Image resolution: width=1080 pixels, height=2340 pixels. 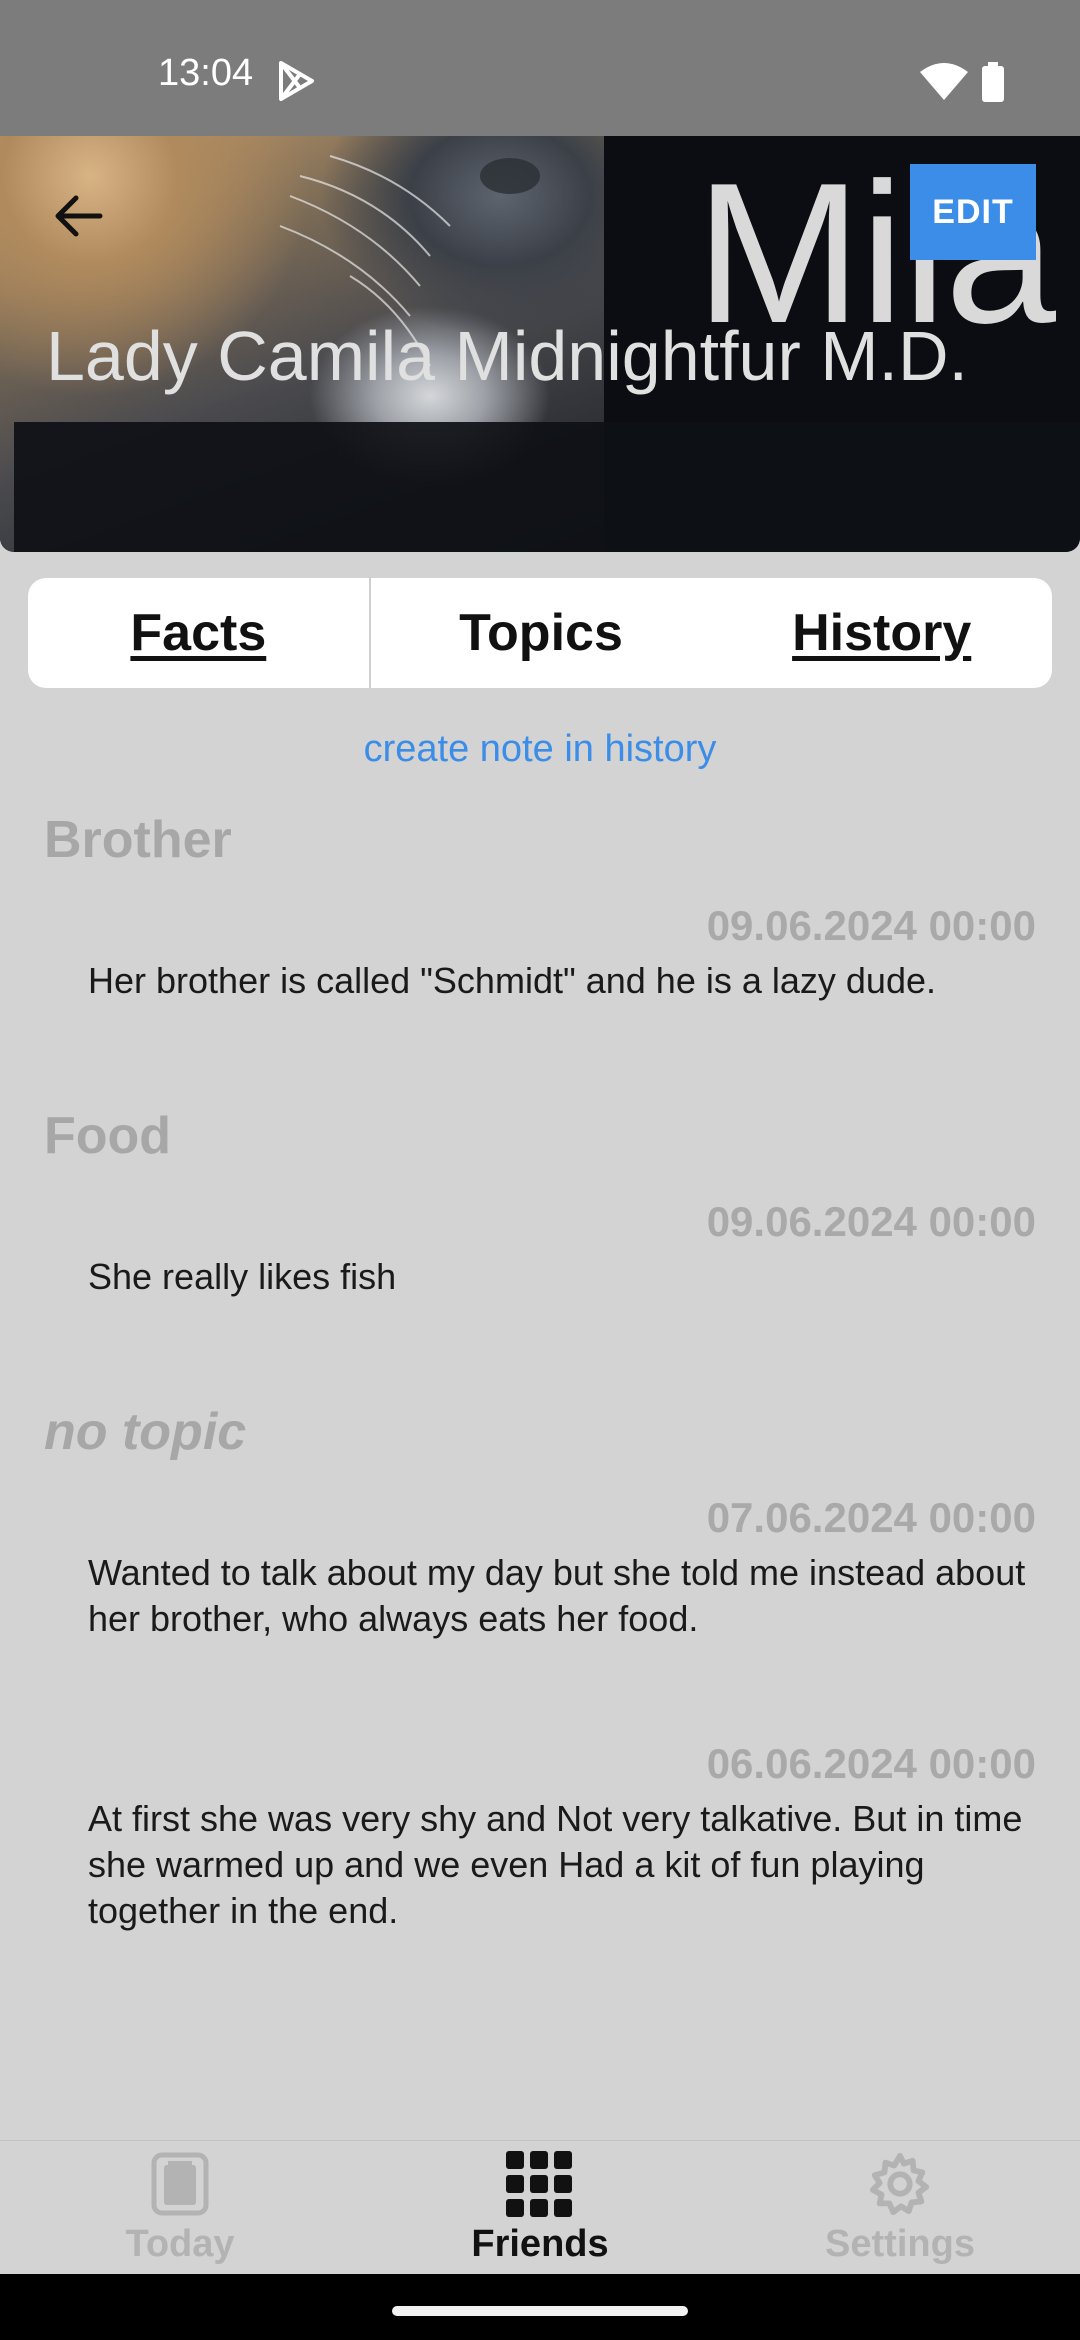 I want to click on wifi-icon, so click(x=944, y=81).